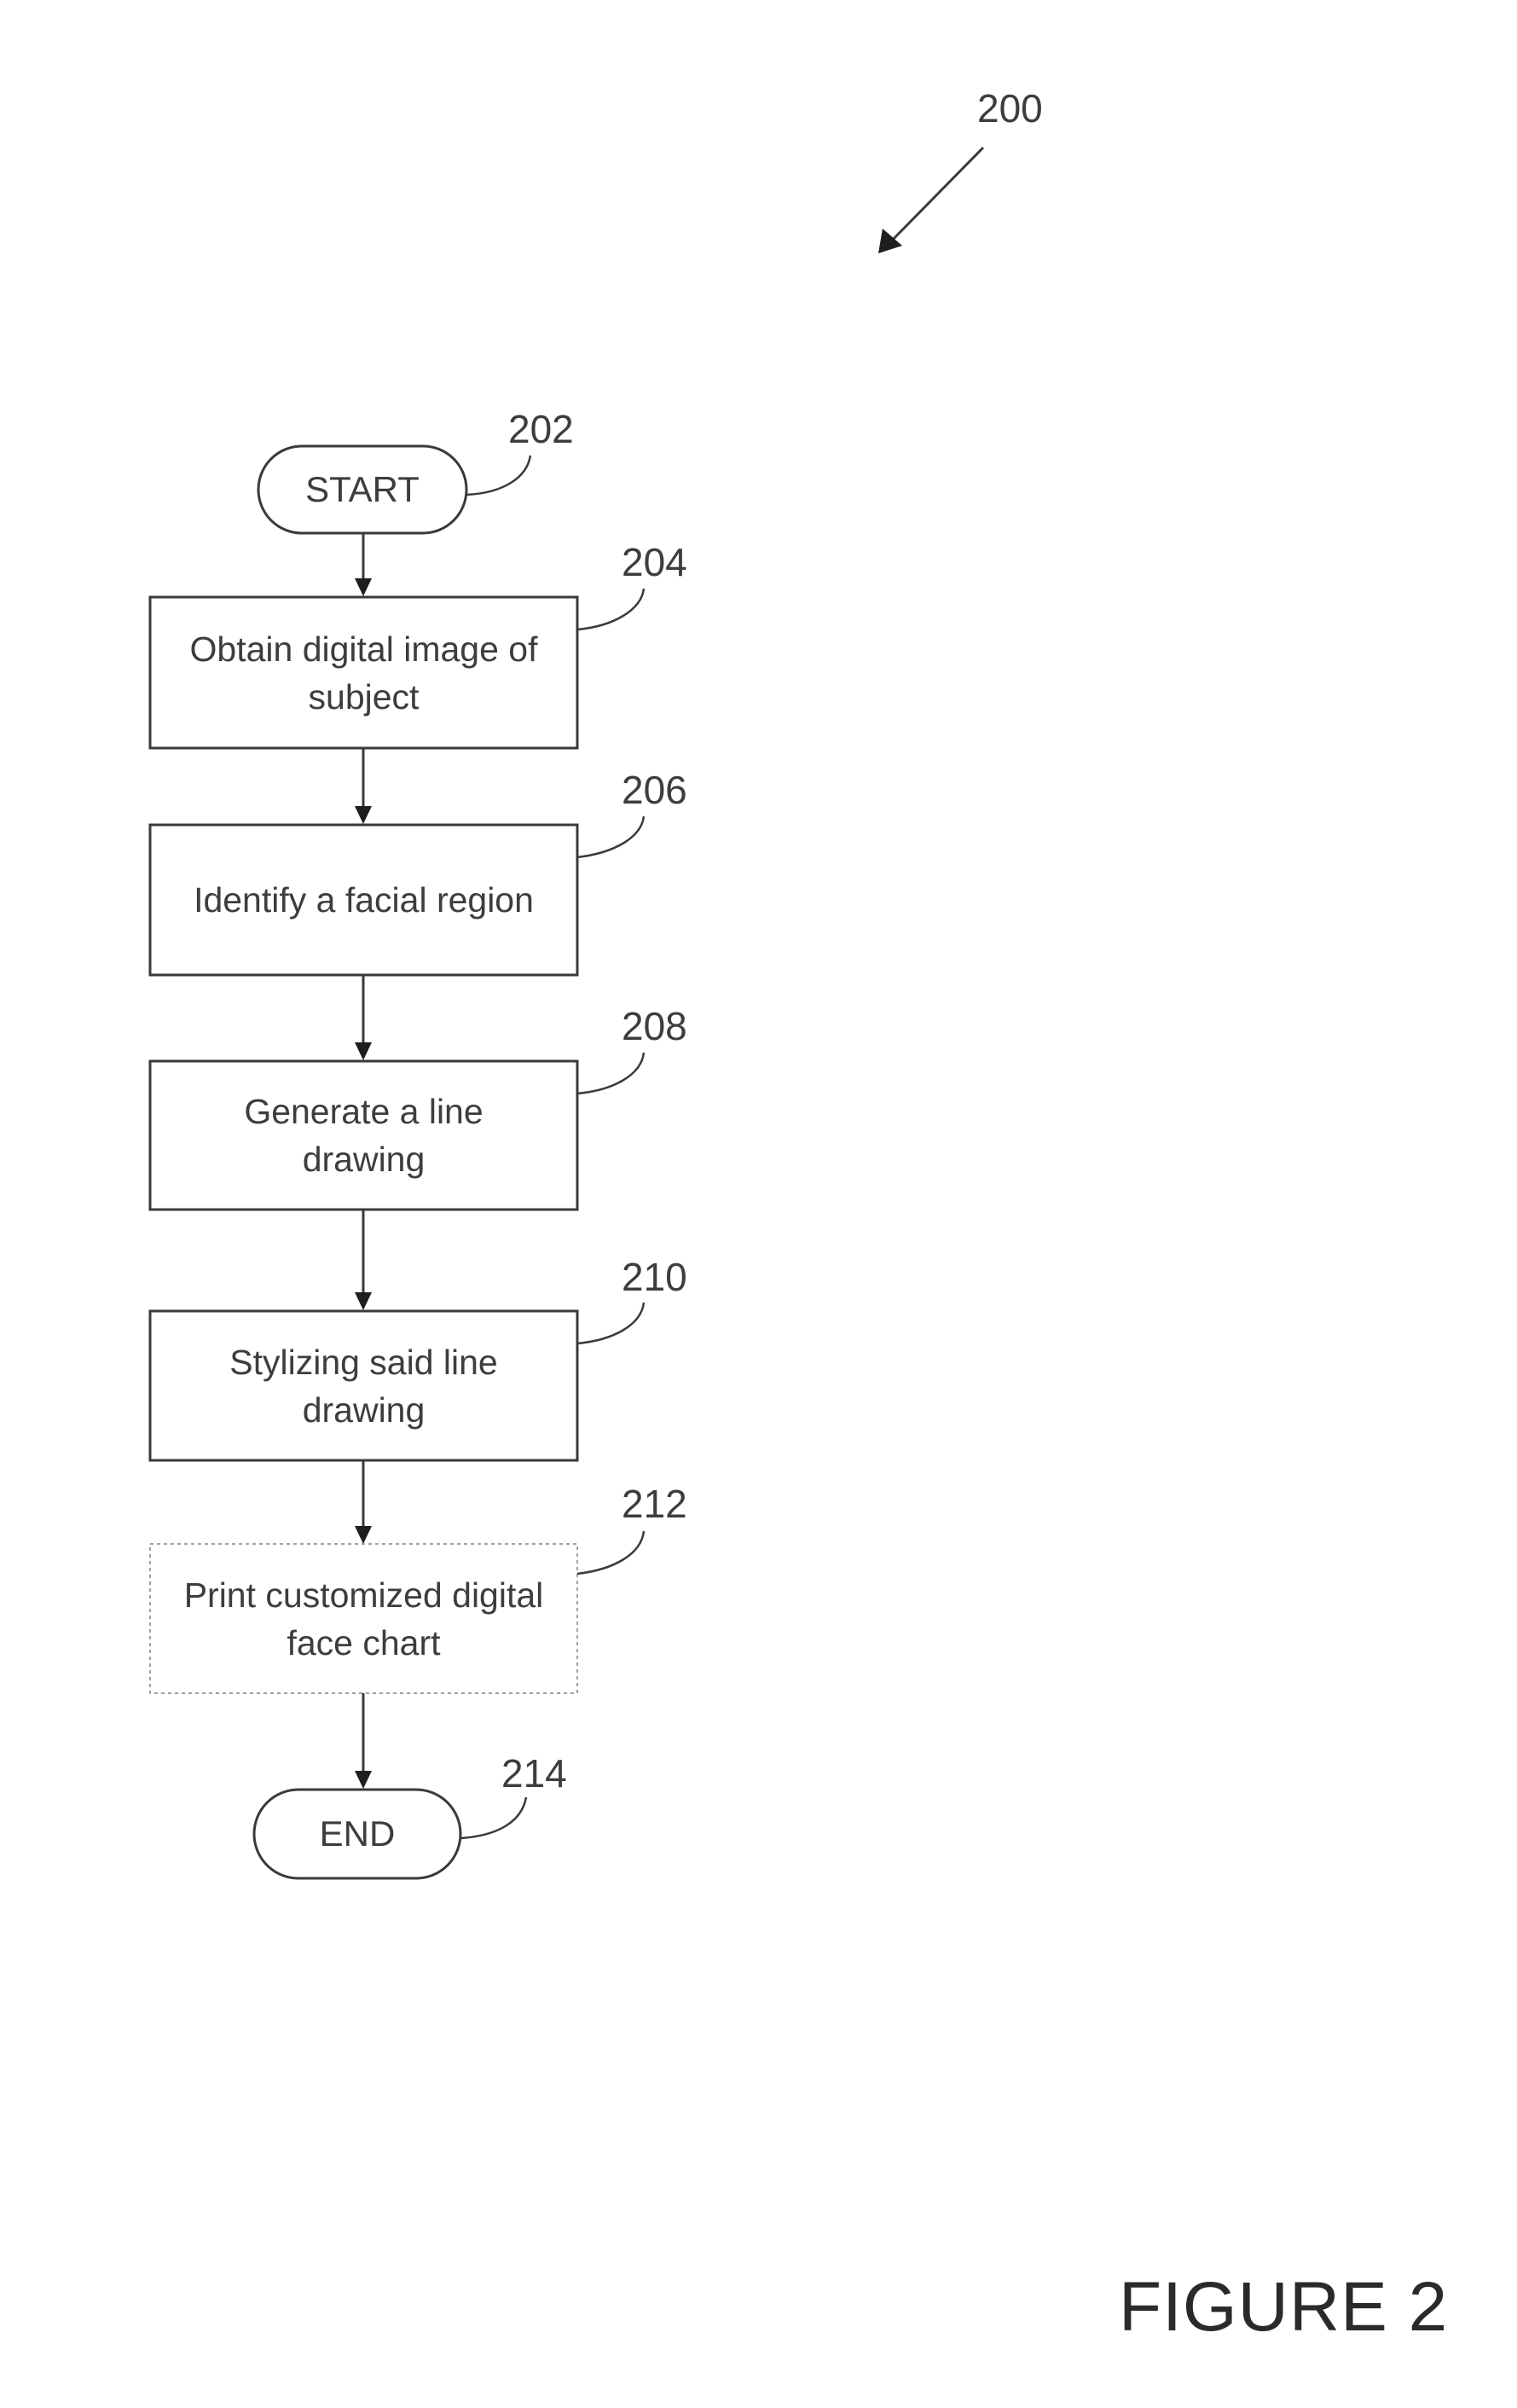  What do you see at coordinates (655, 1026) in the screenshot?
I see `ref-label-208: 208` at bounding box center [655, 1026].